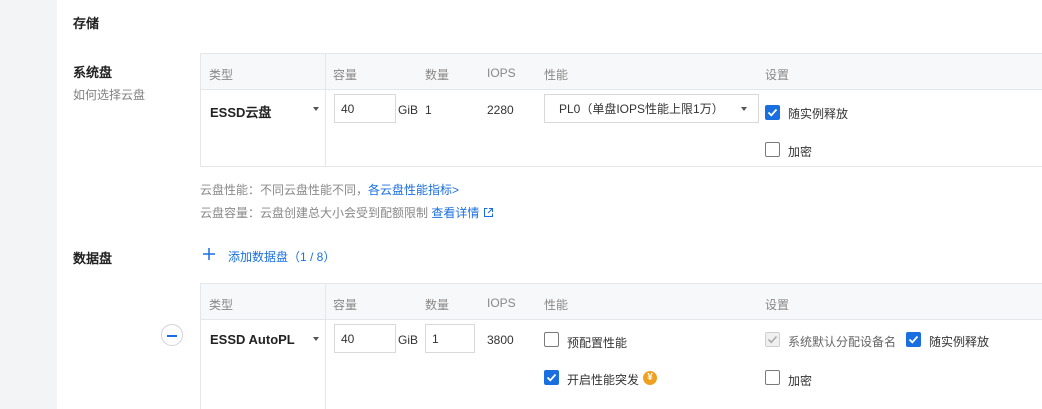 This screenshot has width=1042, height=409. I want to click on system-disk-performance-value: PL0（单盘IOPS性能上限1万）, so click(641, 109).